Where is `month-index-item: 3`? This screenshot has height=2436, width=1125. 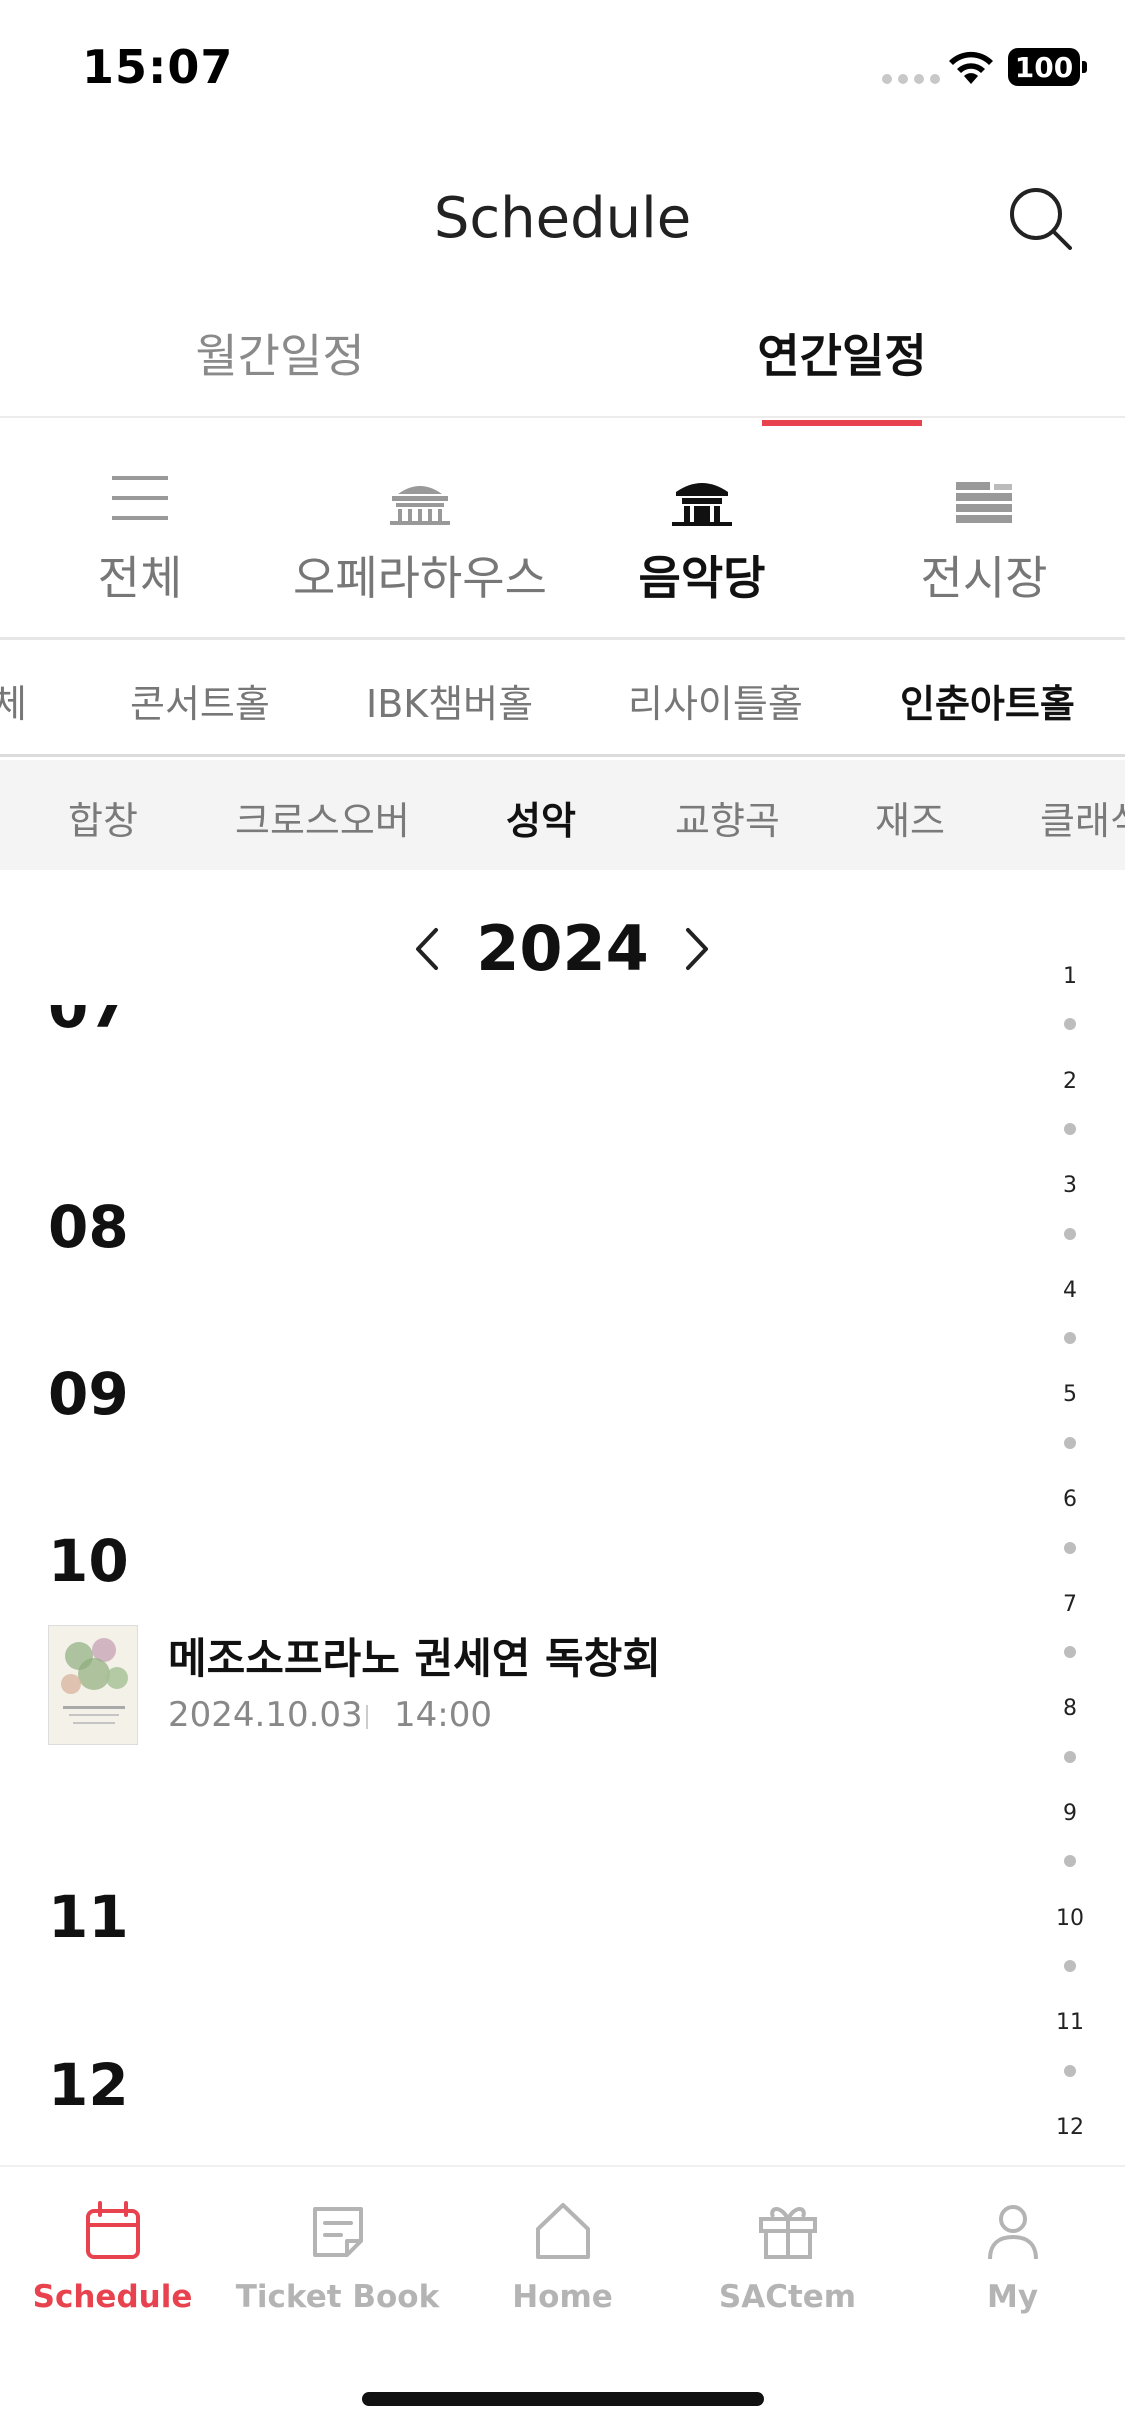
month-index-item: 3 is located at coordinates (1070, 1185).